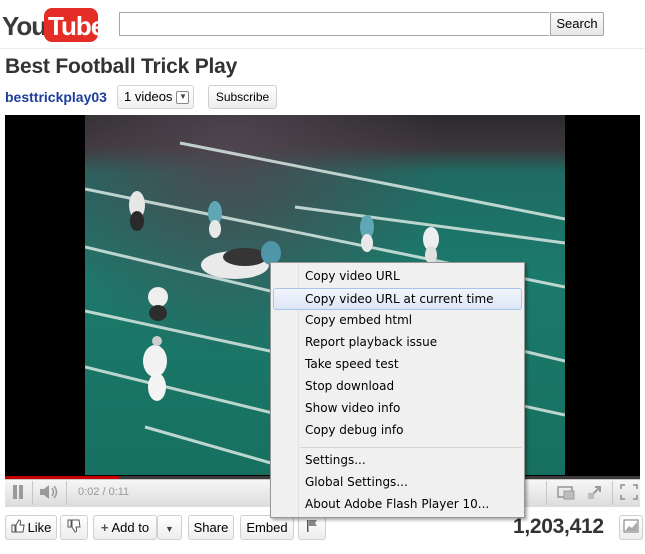 The height and width of the screenshot is (554, 645). Describe the element at coordinates (18, 492) in the screenshot. I see `pause-icon` at that location.